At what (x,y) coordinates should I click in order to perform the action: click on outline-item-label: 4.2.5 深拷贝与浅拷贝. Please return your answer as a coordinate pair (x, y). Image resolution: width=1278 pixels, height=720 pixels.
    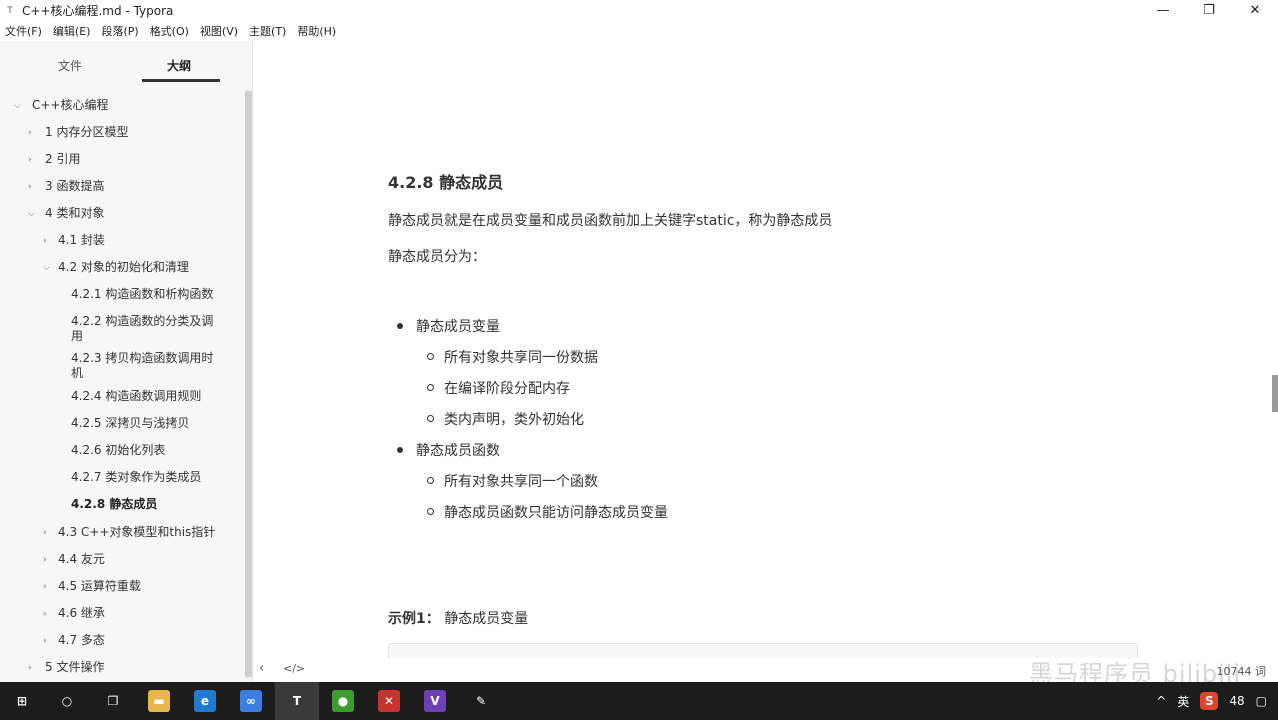
    Looking at the image, I should click on (130, 423).